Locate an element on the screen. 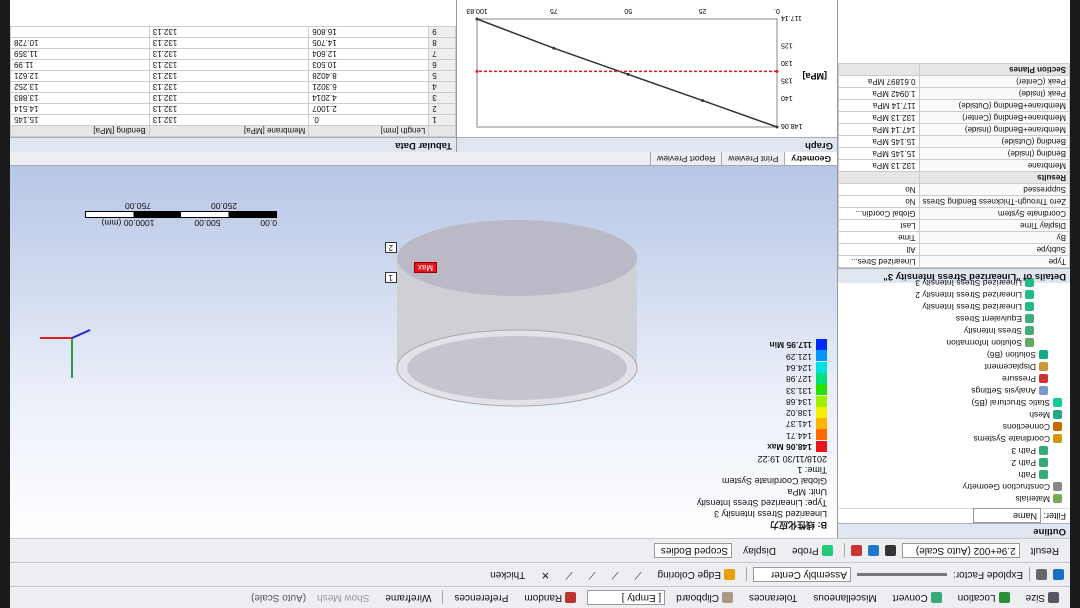  contour-icon is located at coordinates (890, 550).